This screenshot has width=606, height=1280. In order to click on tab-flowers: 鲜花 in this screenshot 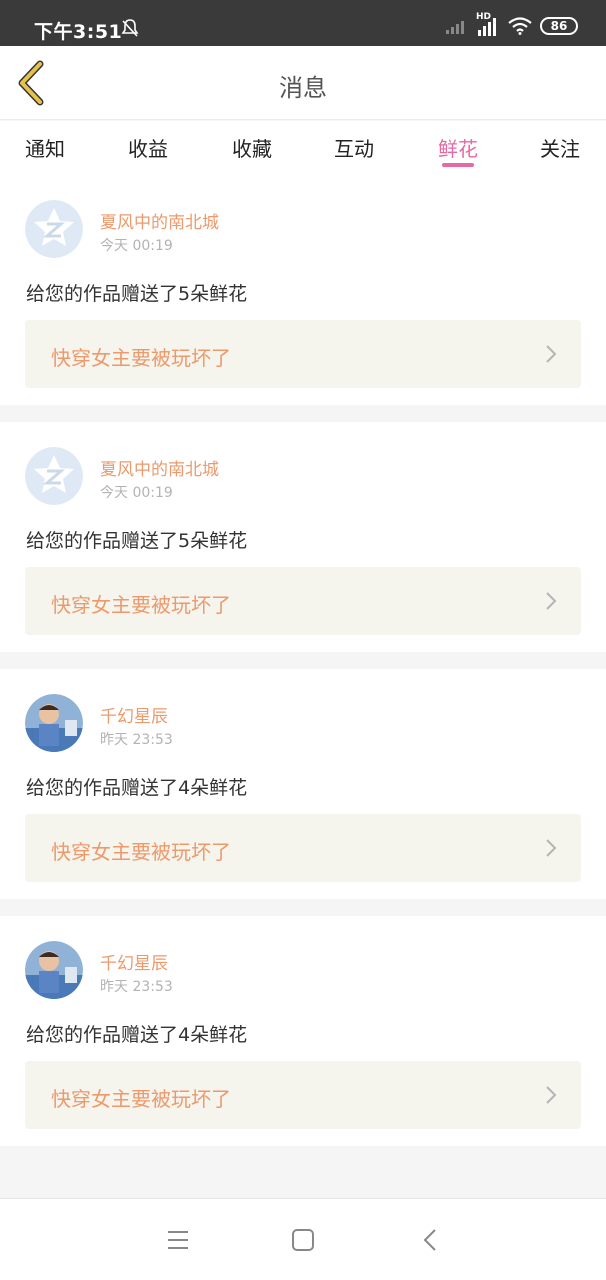, I will do `click(458, 147)`.